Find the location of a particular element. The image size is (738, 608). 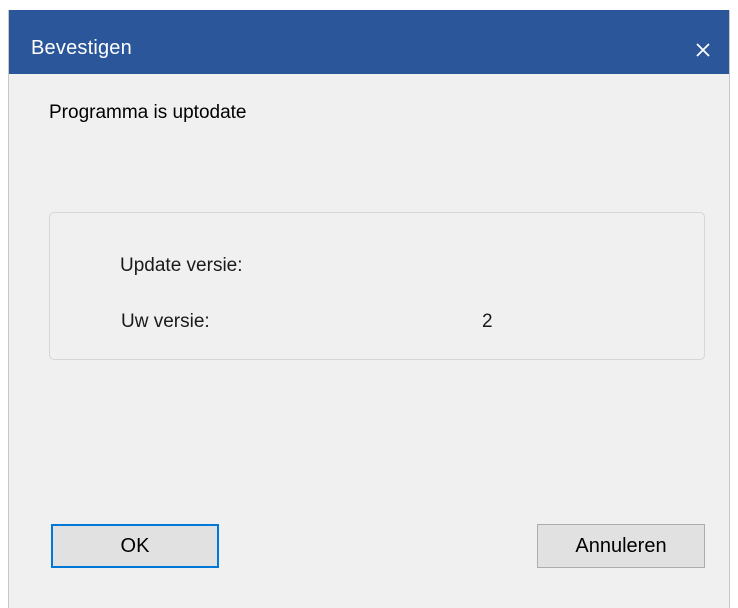

ok-button: OK is located at coordinates (135, 546).